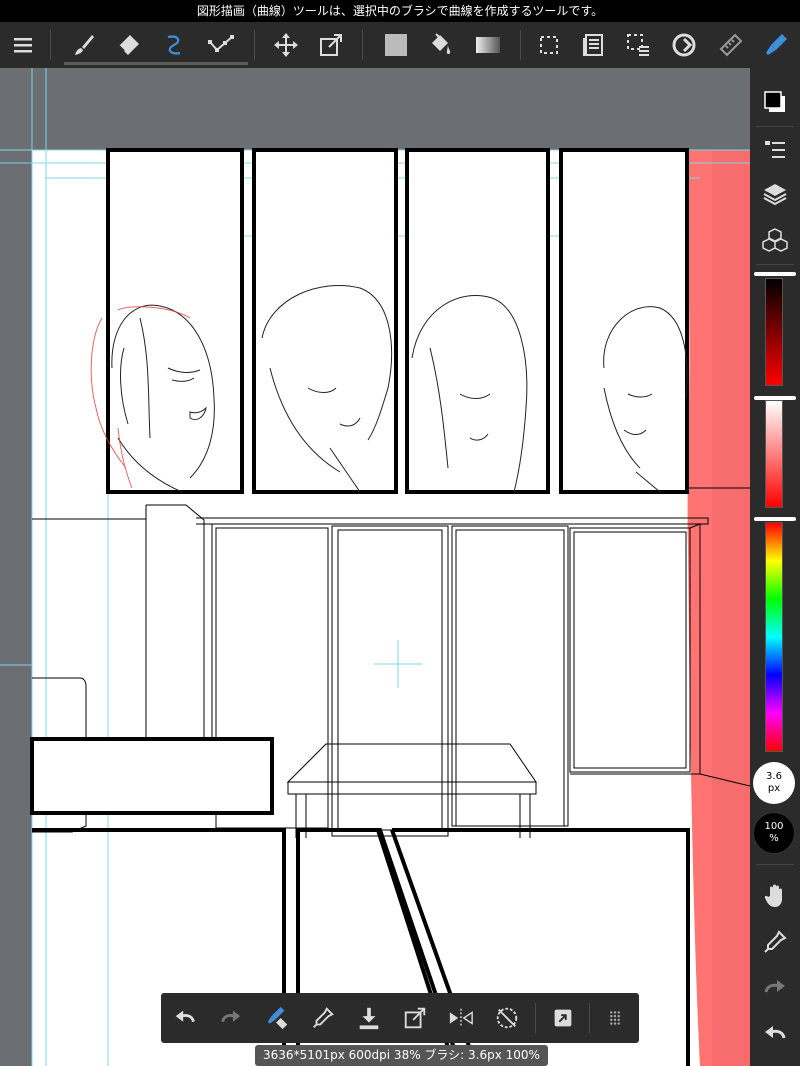  Describe the element at coordinates (774, 826) in the screenshot. I see `opacity-value: 100` at that location.